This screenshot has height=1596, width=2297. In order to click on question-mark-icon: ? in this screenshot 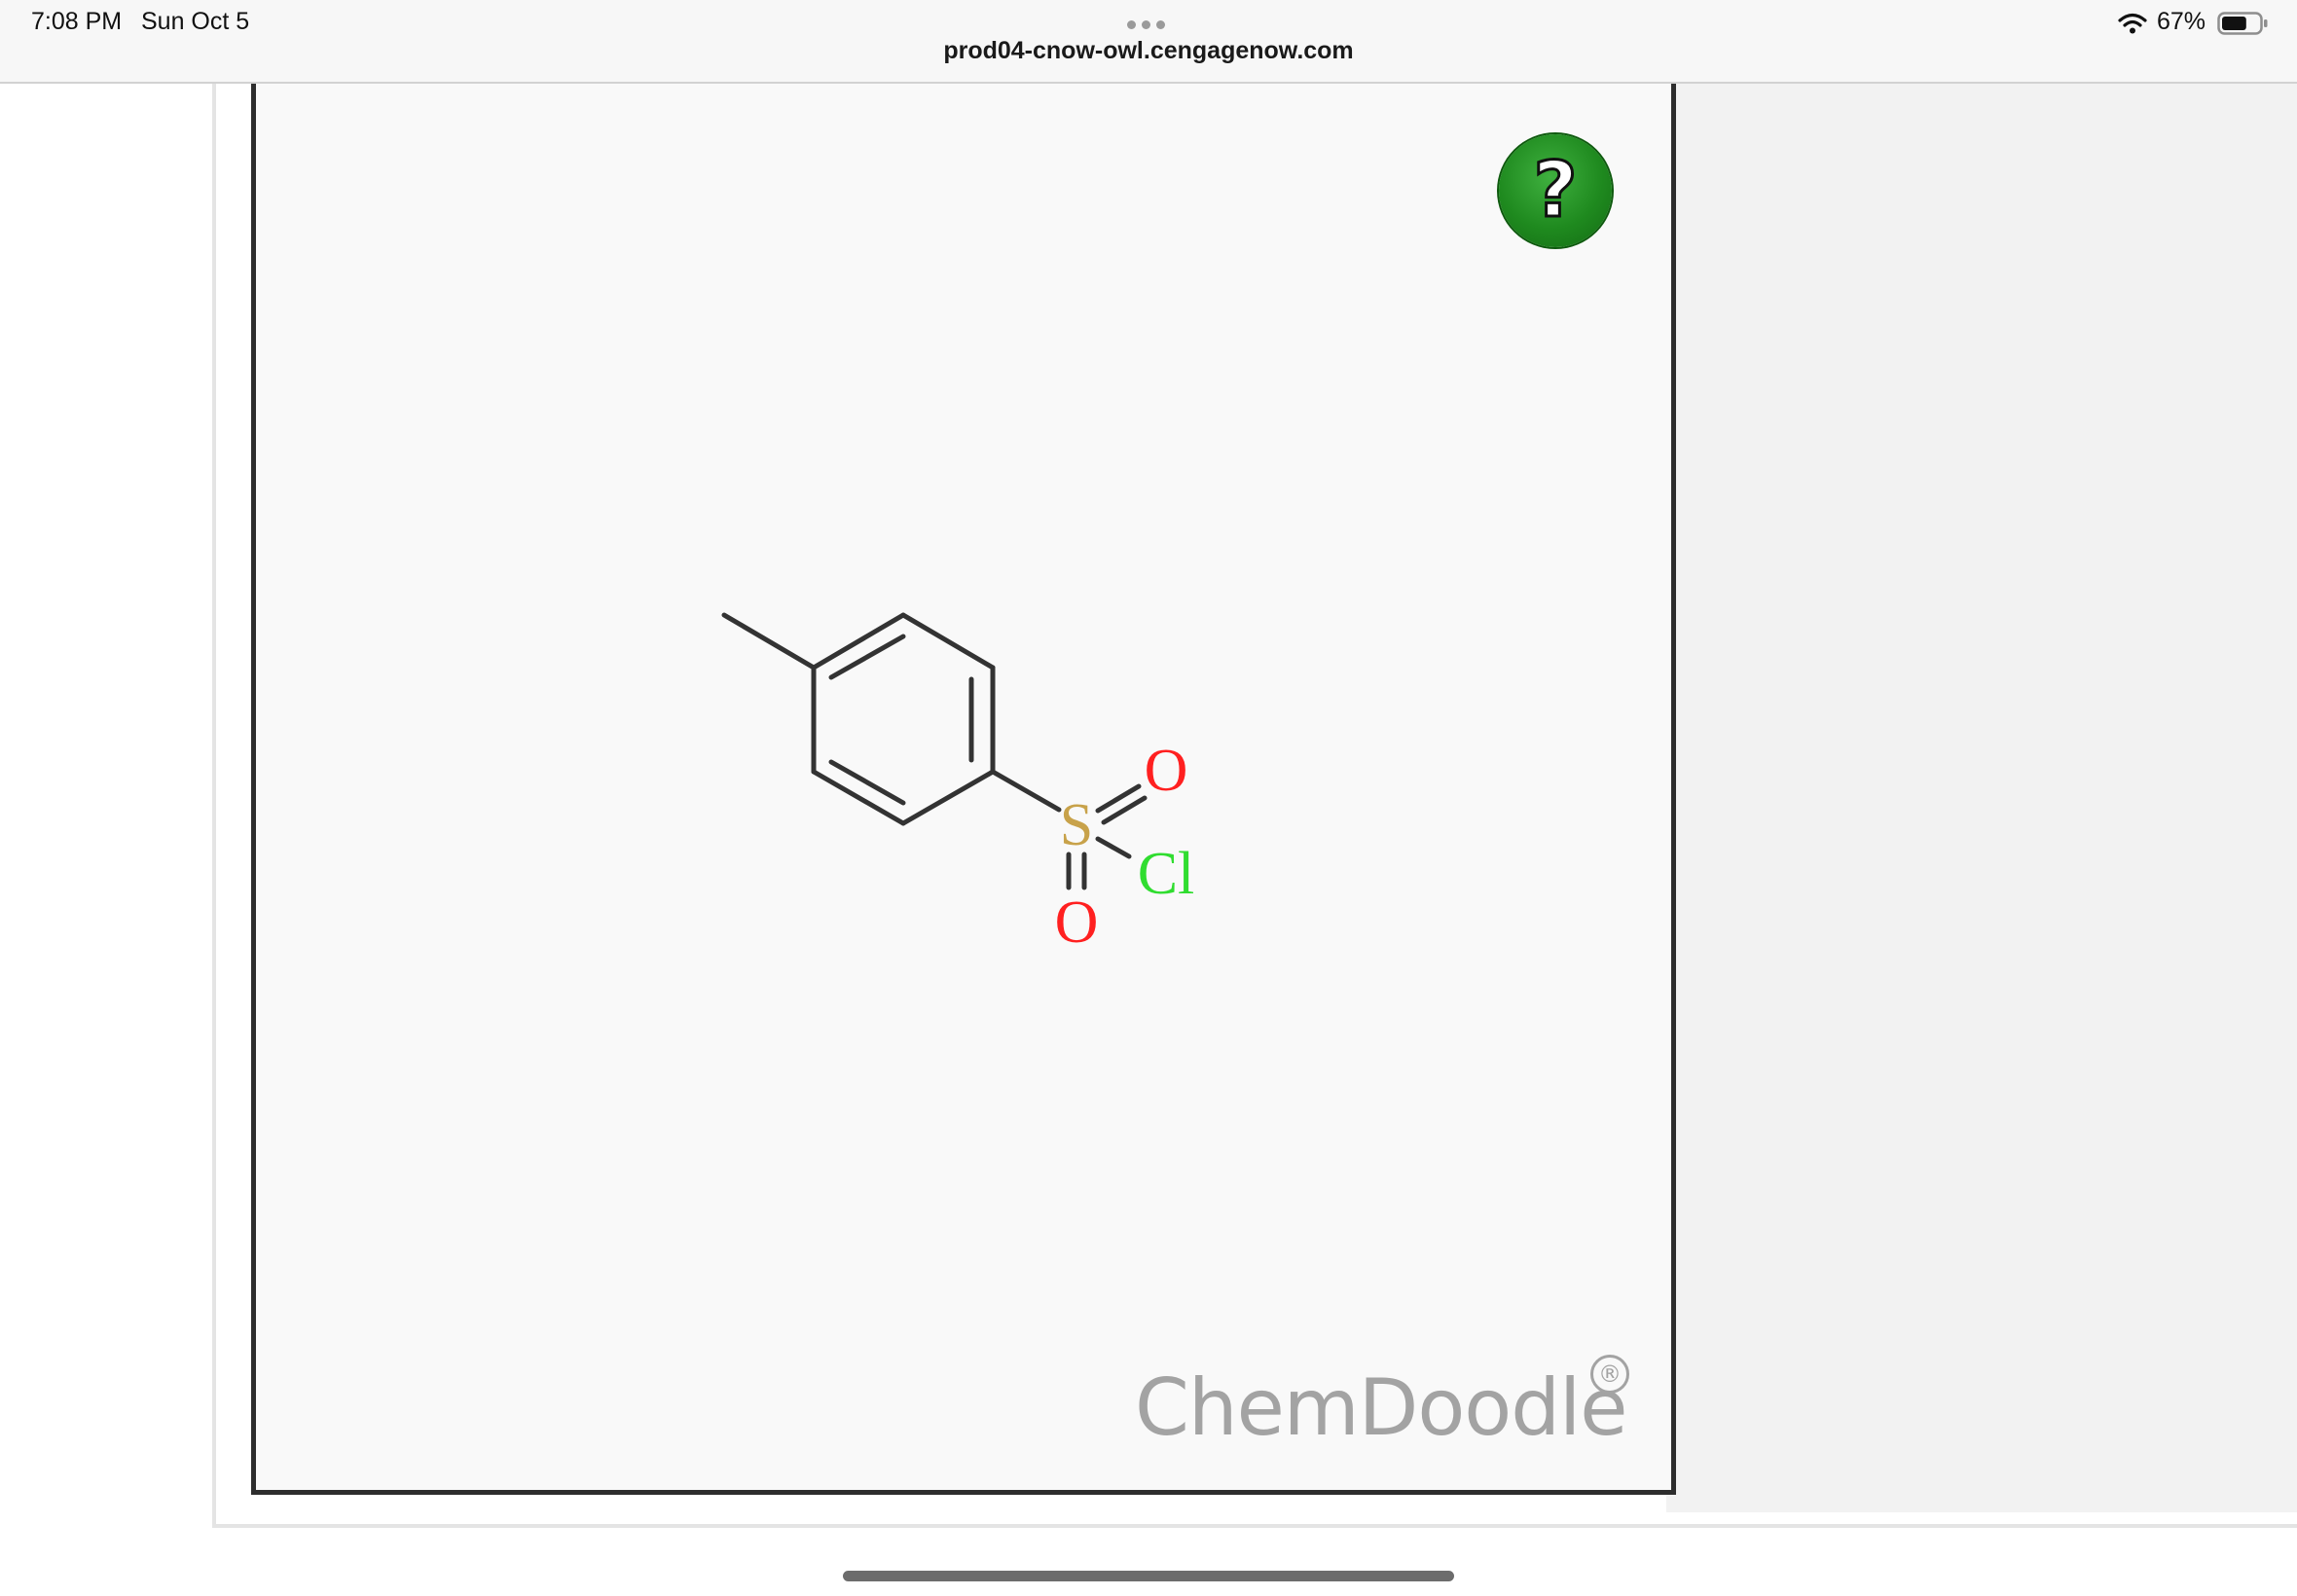, I will do `click(1555, 191)`.